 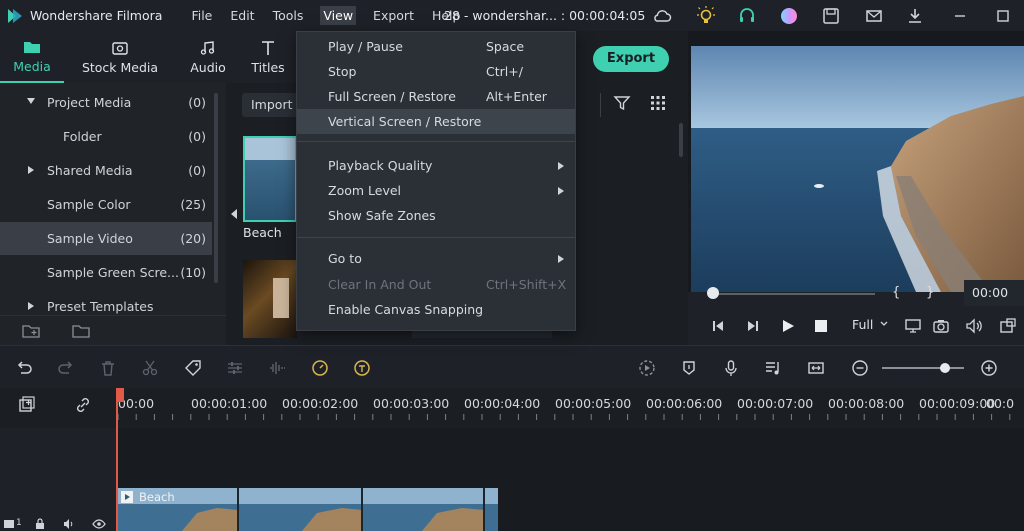 What do you see at coordinates (923, 368) in the screenshot?
I see `zoom-slider` at bounding box center [923, 368].